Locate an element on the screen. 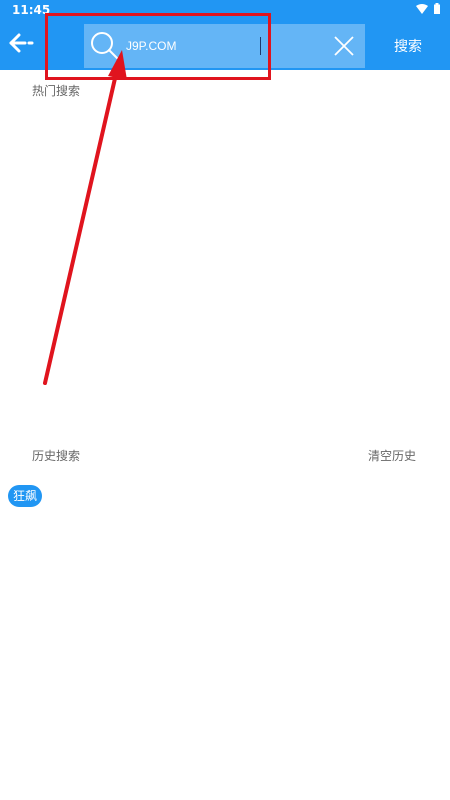  header-bar: 搜索 is located at coordinates (225, 45).